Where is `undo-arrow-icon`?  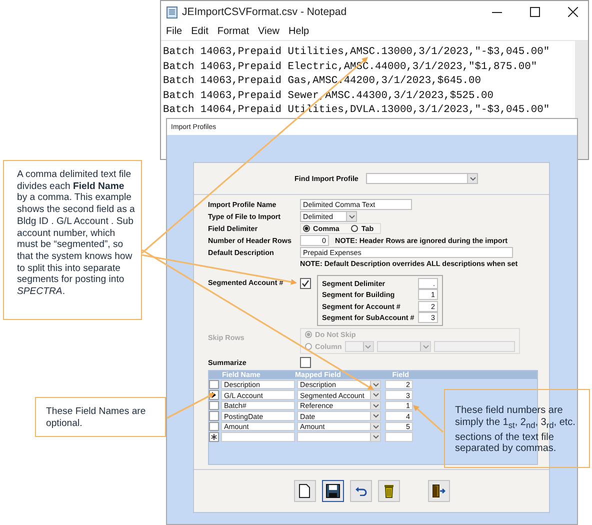 undo-arrow-icon is located at coordinates (360, 491).